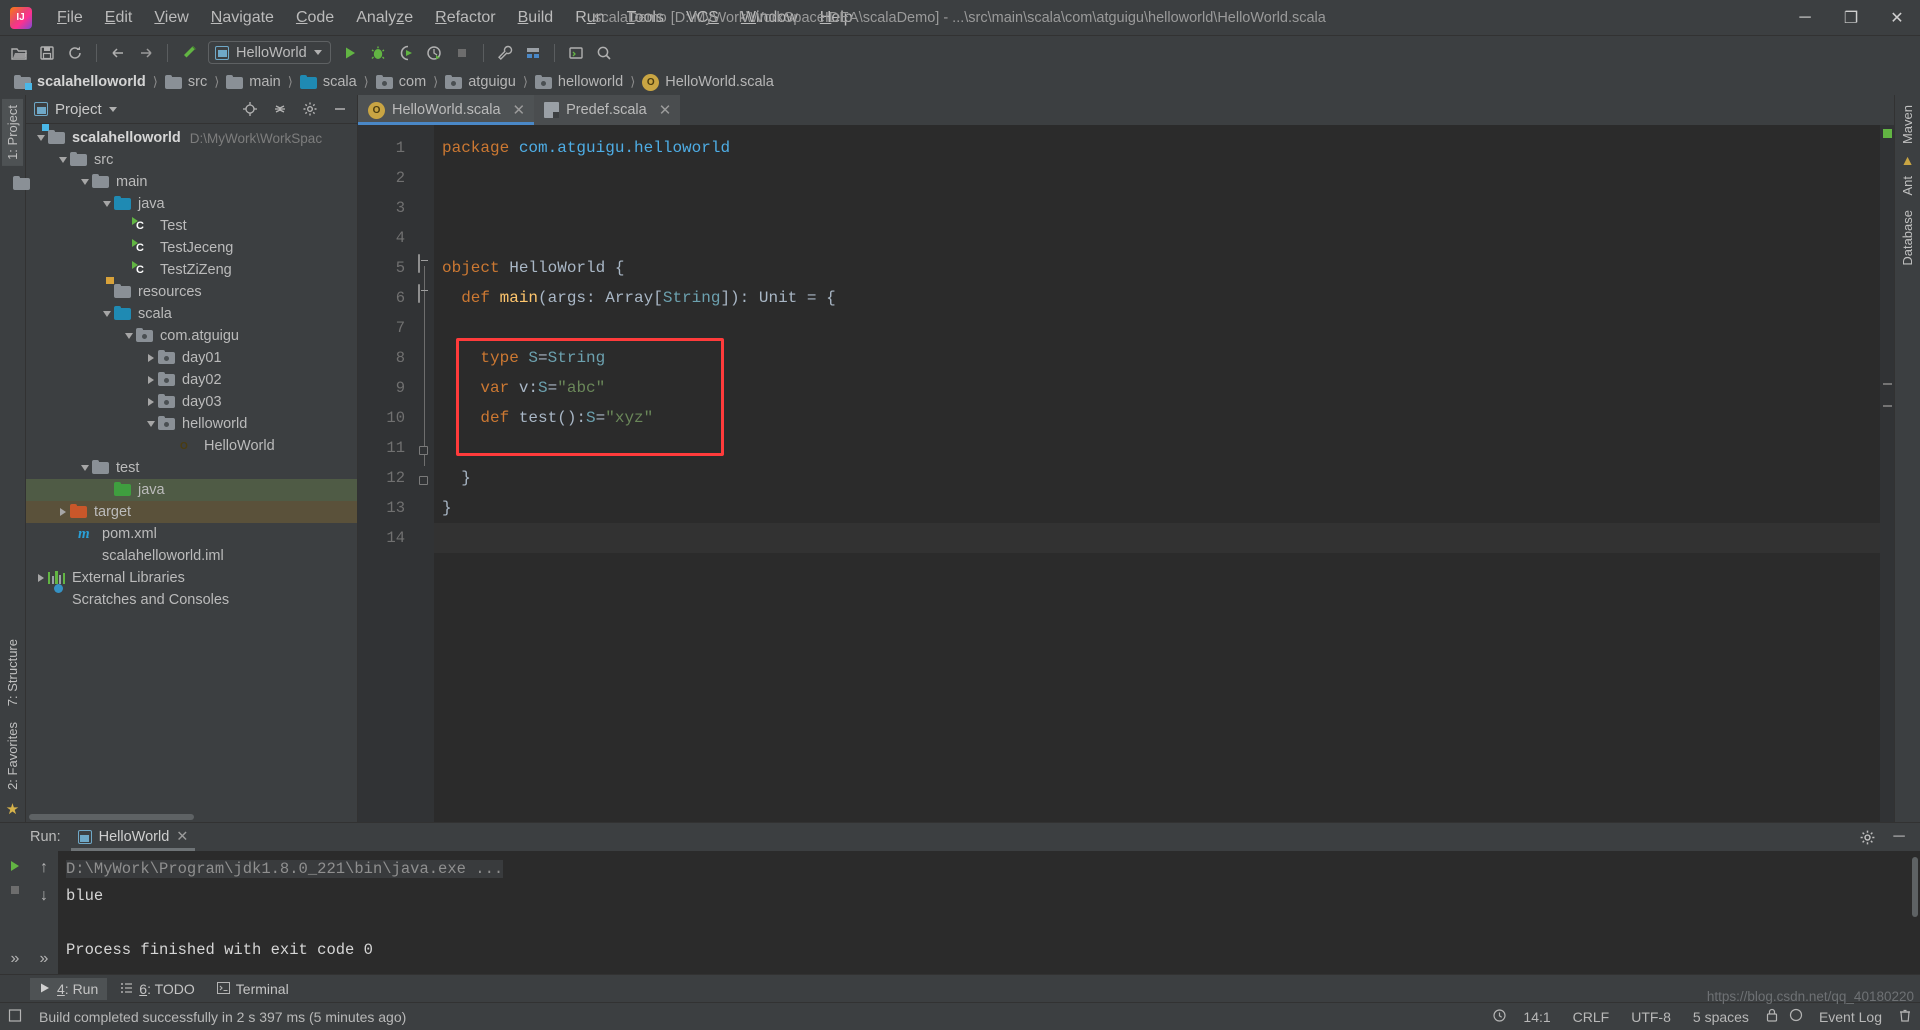 The image size is (1920, 1030). I want to click on locate-icon, so click(250, 109).